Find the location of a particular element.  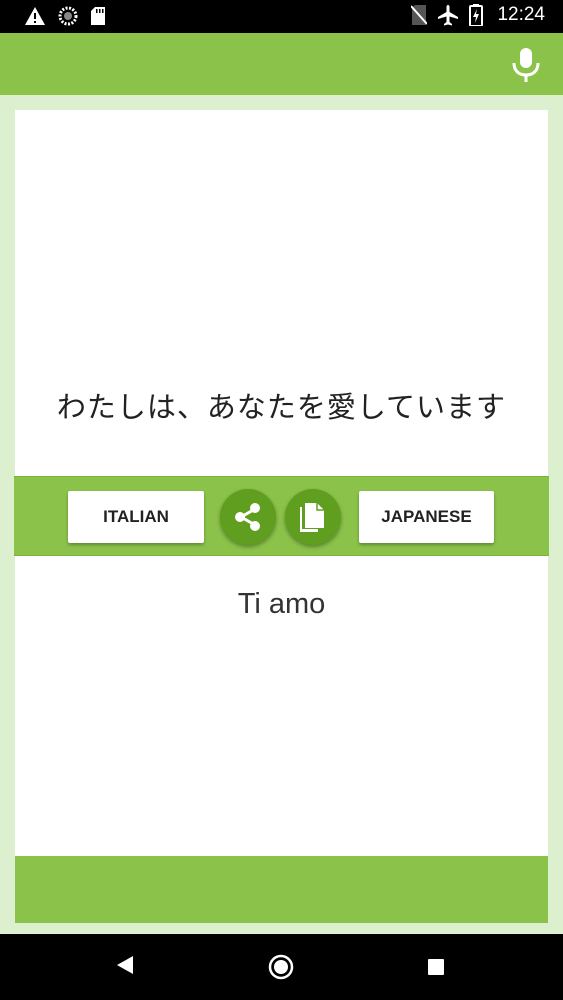

microphone-button is located at coordinates (526, 65).